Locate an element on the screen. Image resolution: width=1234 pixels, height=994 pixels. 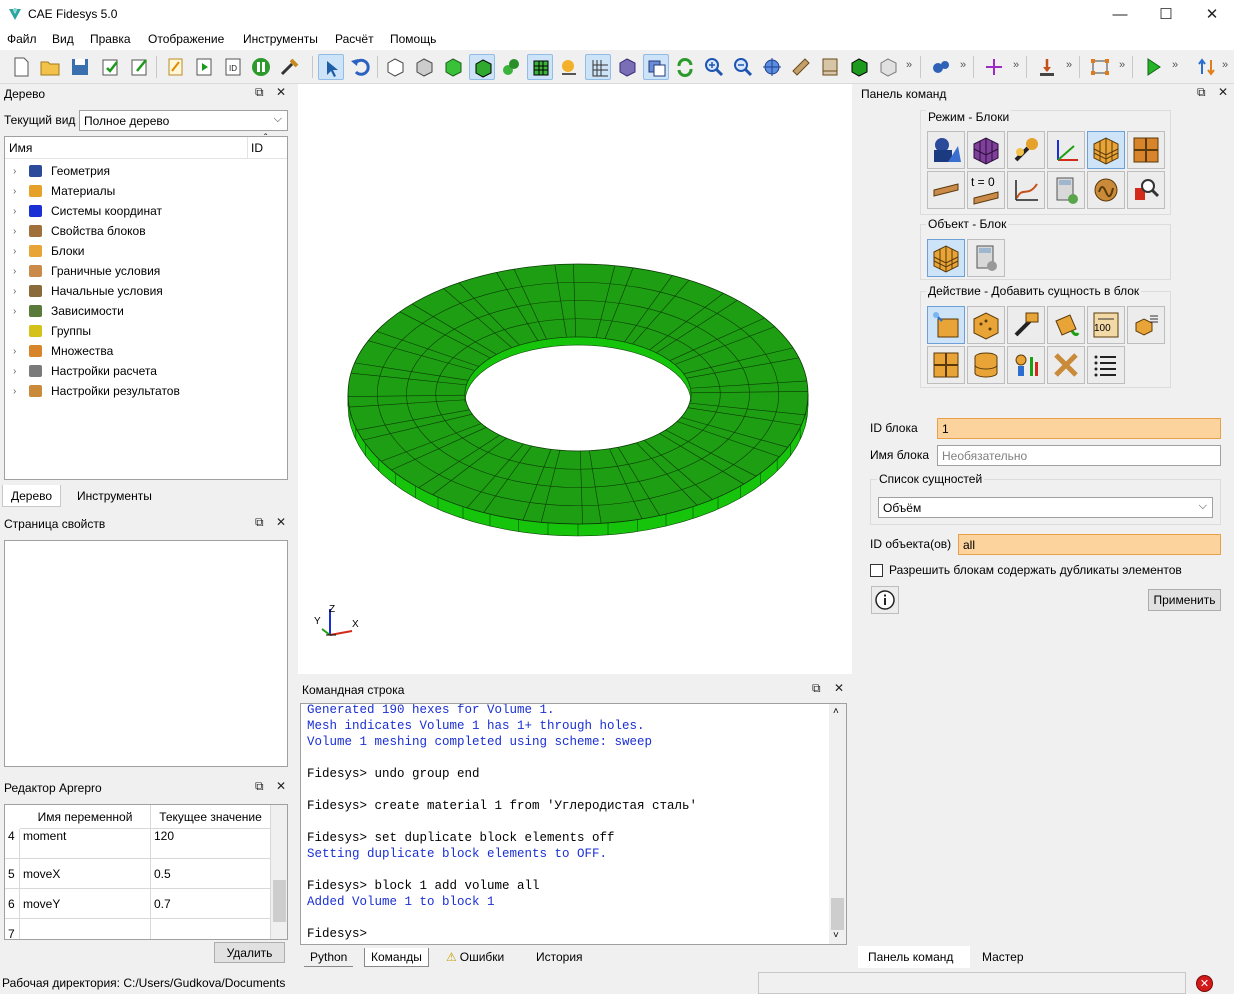
refresh-icon is located at coordinates (685, 67).